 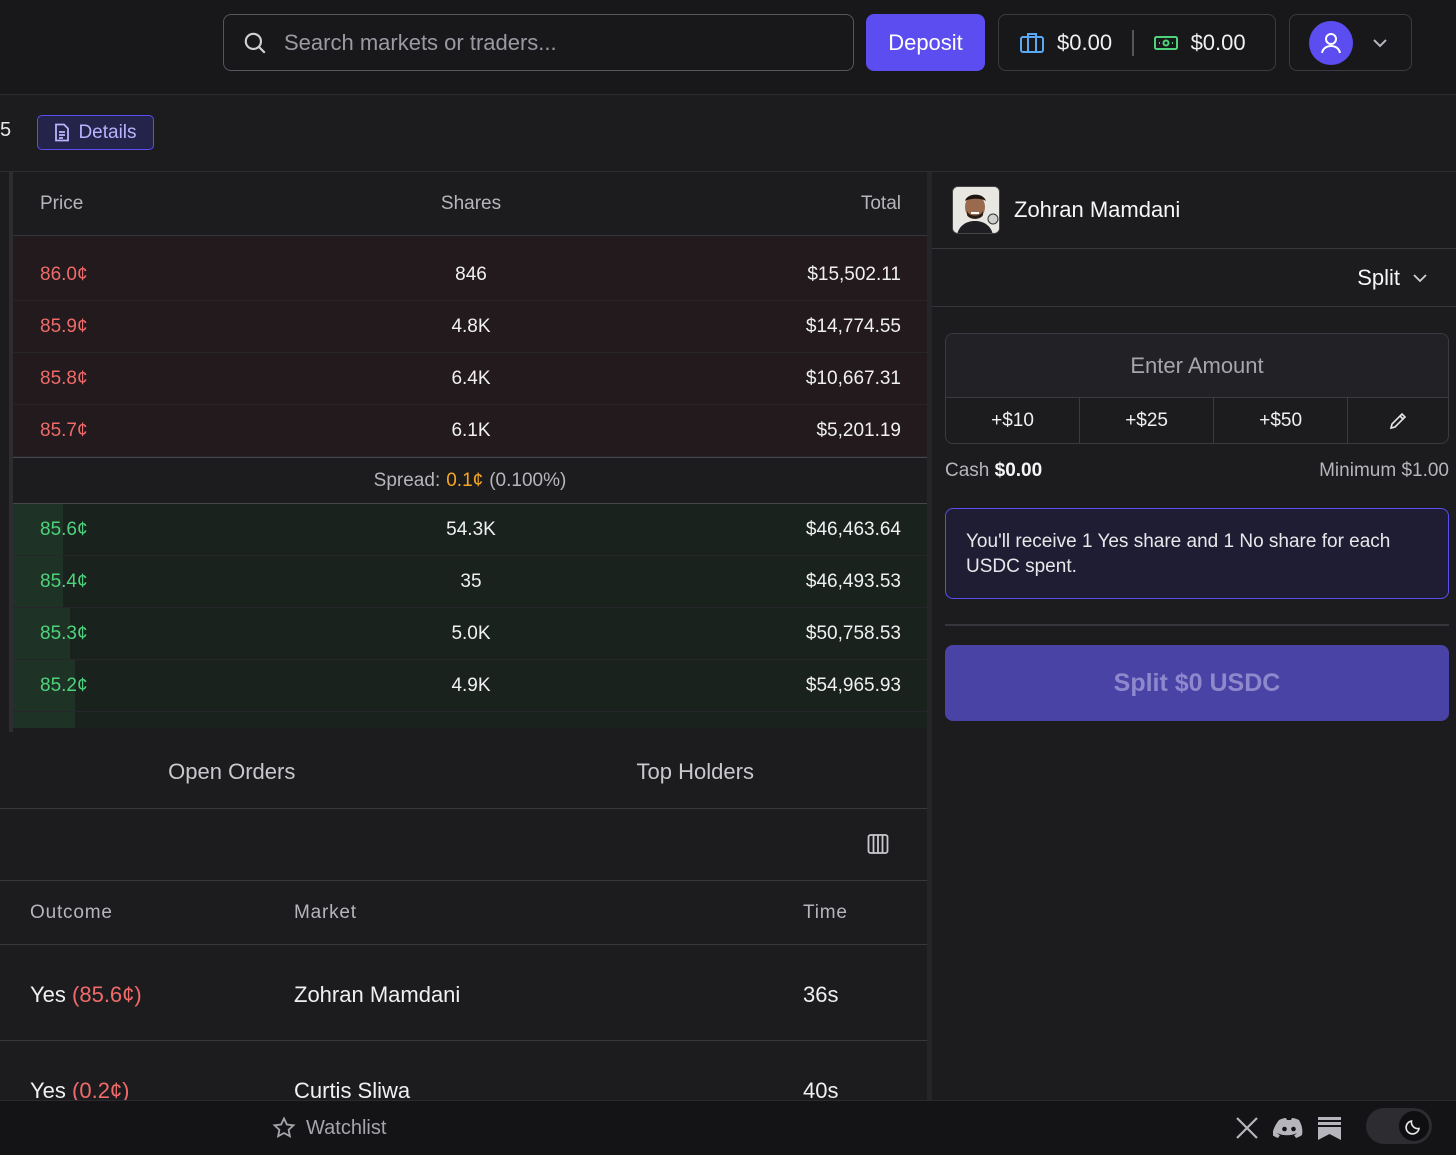 I want to click on quick-add-10-button: +$10, so click(x=1013, y=420).